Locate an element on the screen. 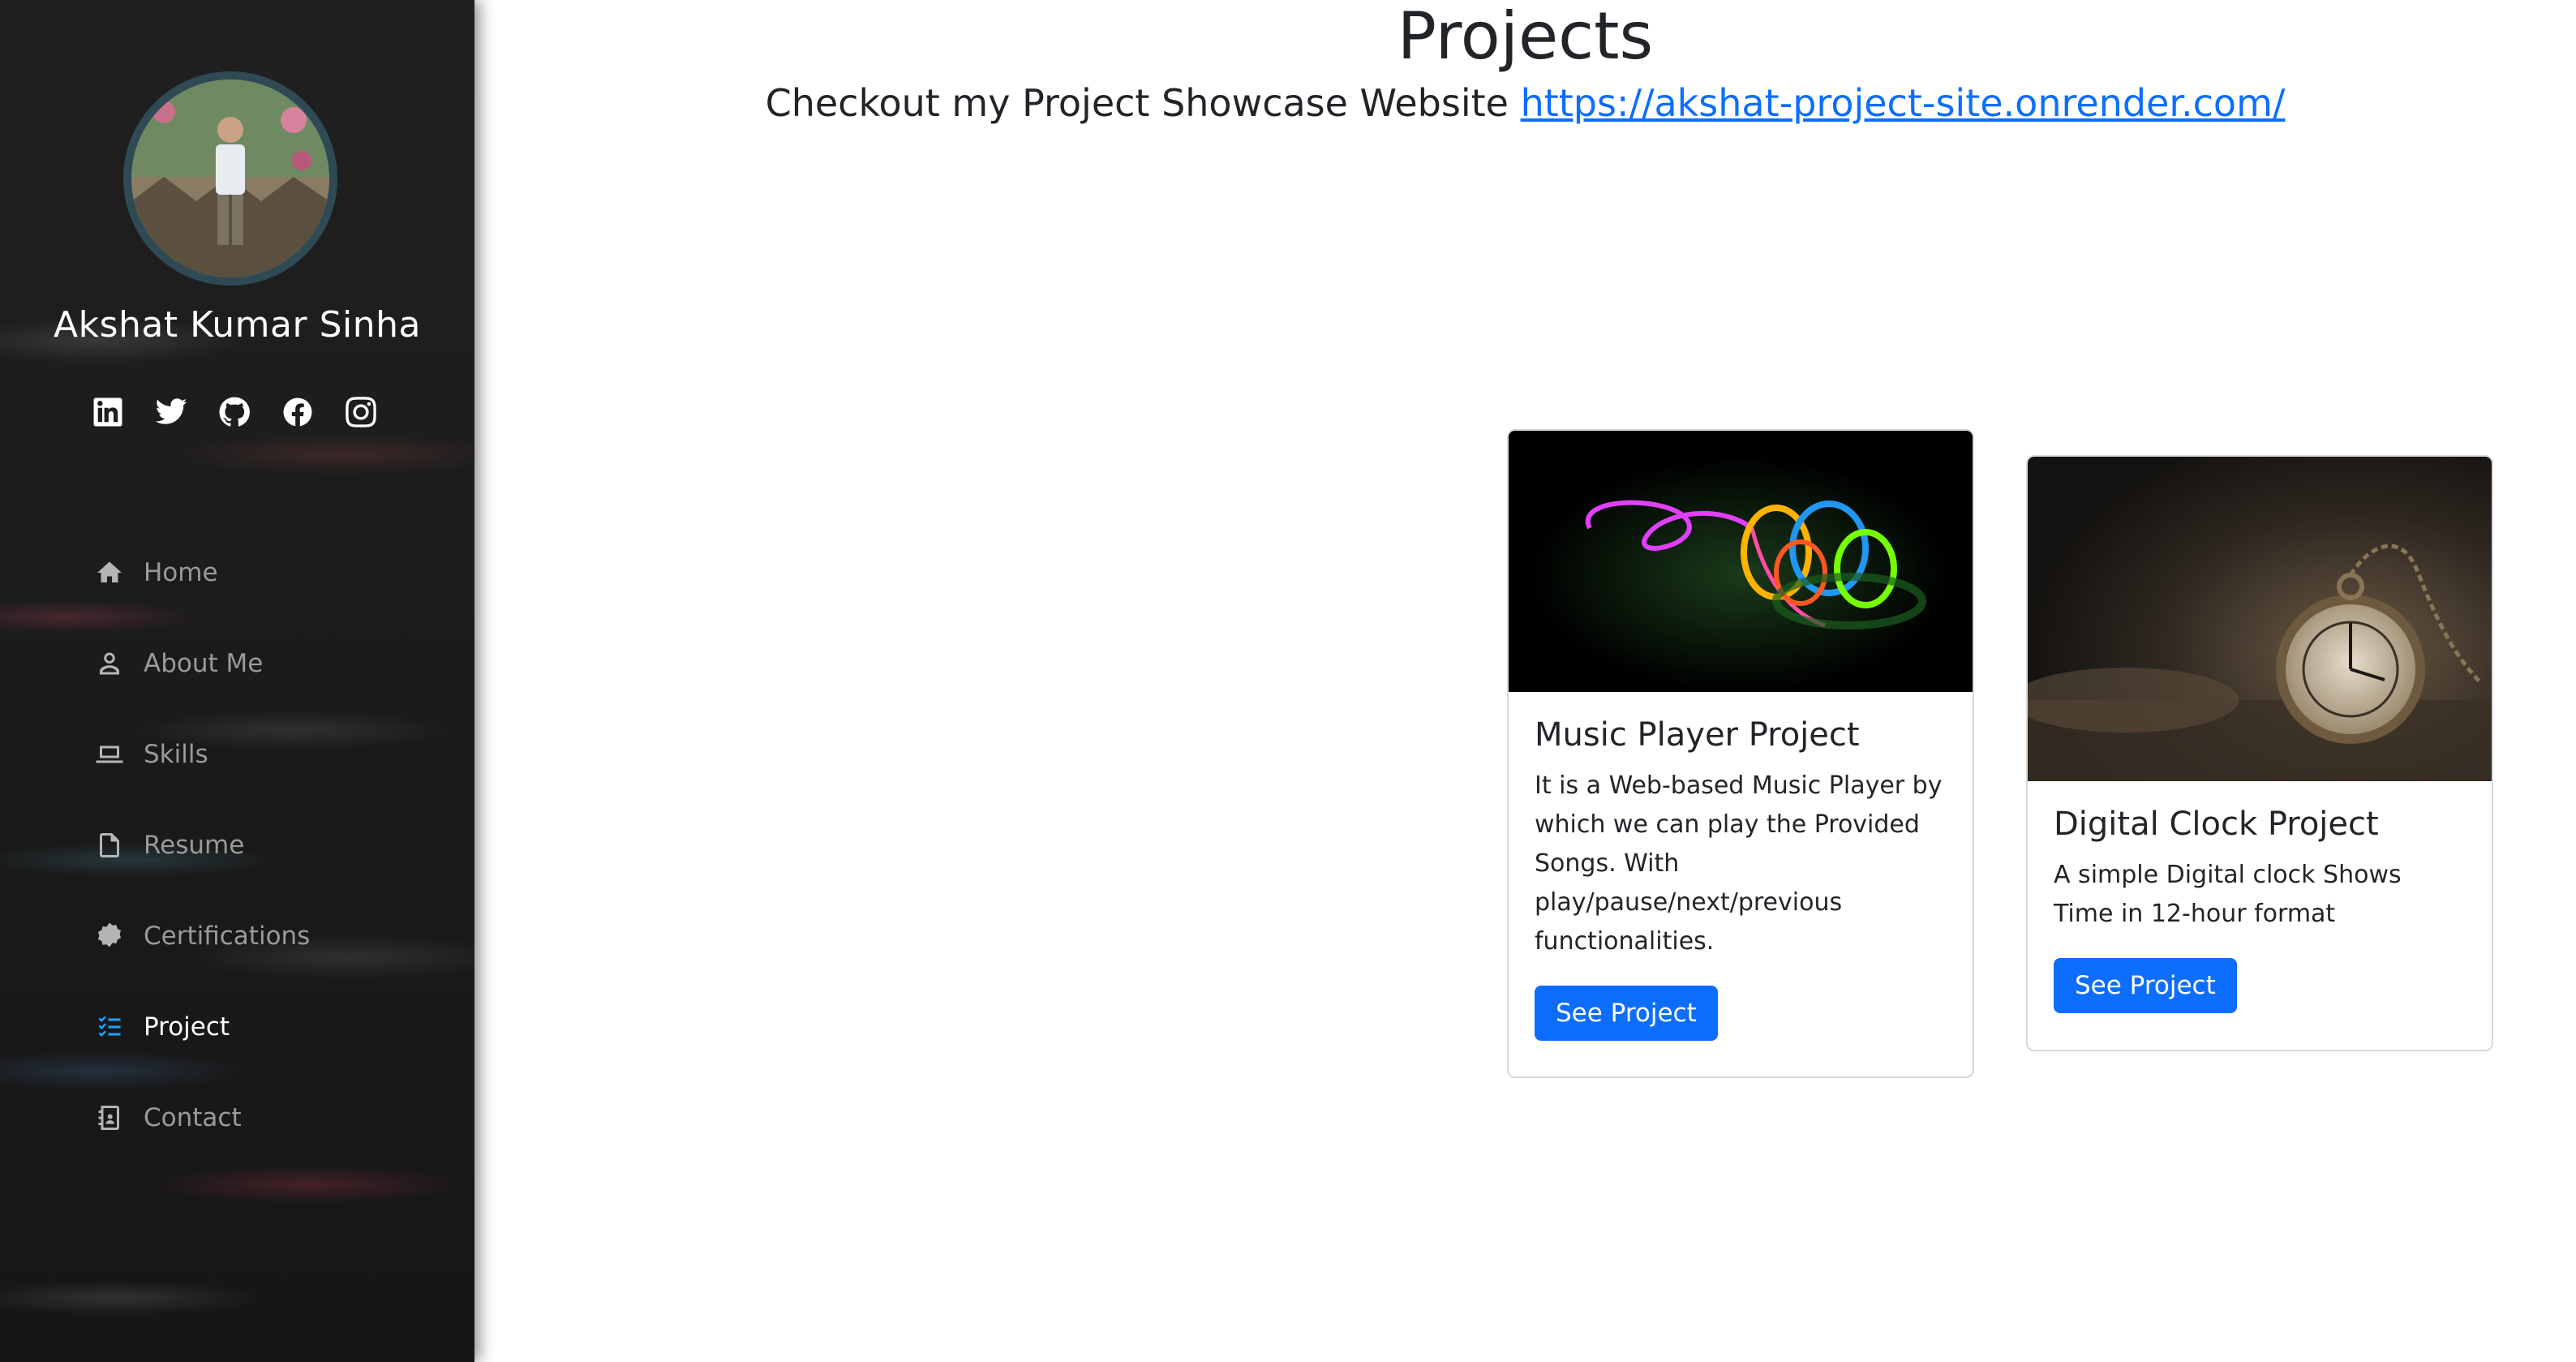  sidebar-item-label: Resume is located at coordinates (194, 845).